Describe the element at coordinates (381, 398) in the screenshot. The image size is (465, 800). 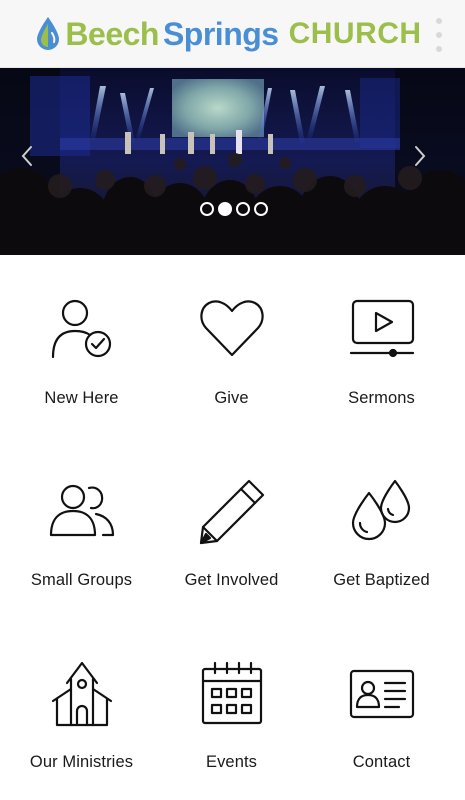
I see `tile-label: Sermons` at that location.